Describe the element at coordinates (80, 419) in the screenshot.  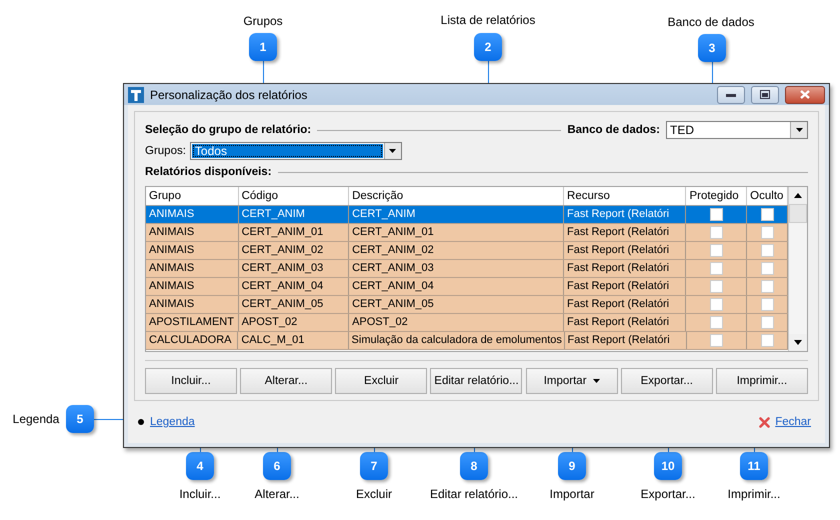
I see `callout-badge: 5` at that location.